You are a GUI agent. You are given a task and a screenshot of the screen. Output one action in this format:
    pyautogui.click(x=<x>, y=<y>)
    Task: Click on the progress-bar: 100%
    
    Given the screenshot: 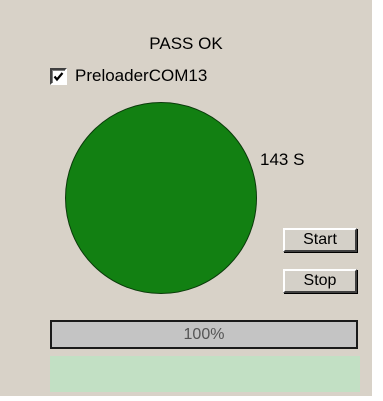 What is the action you would take?
    pyautogui.click(x=204, y=334)
    